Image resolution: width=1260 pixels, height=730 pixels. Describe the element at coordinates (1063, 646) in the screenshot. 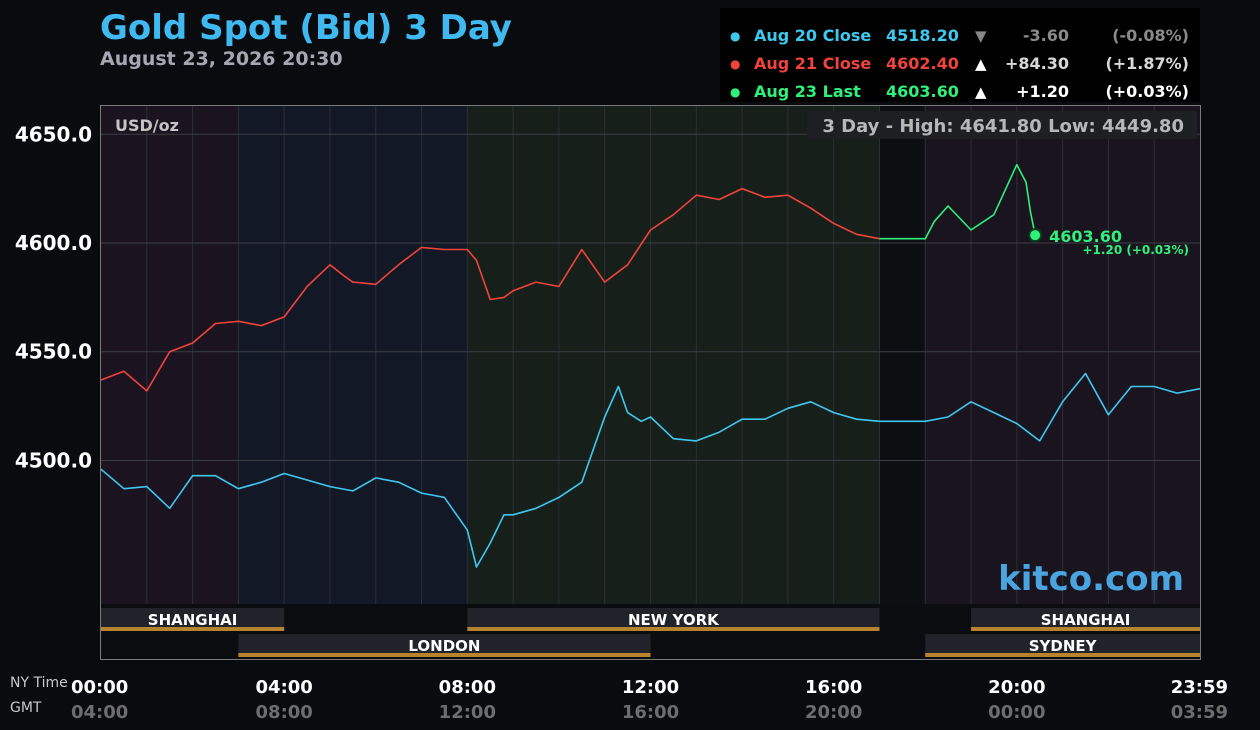

I see `session-label: SYDNEY` at that location.